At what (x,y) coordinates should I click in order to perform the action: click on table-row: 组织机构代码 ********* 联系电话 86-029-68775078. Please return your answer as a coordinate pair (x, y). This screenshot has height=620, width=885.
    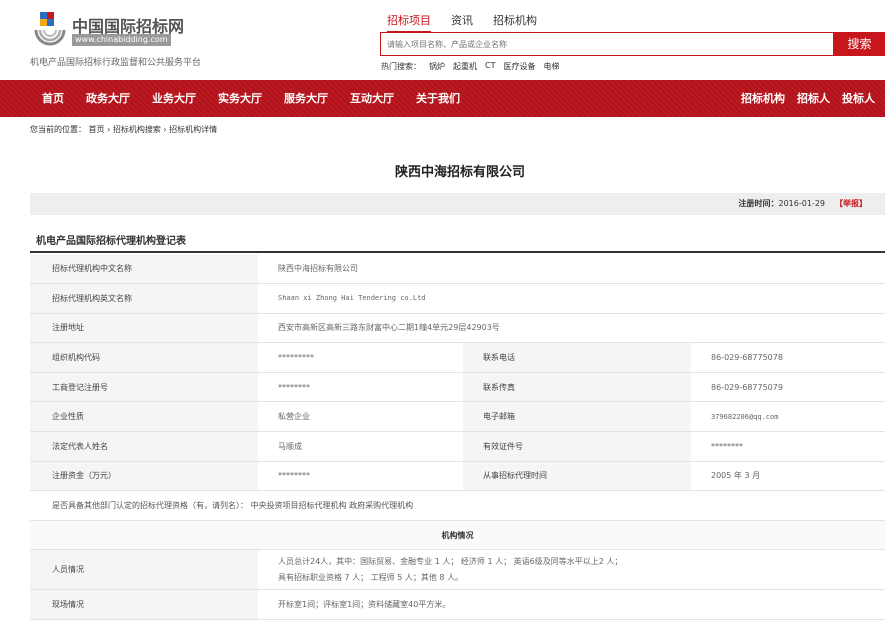
    Looking at the image, I should click on (457, 357).